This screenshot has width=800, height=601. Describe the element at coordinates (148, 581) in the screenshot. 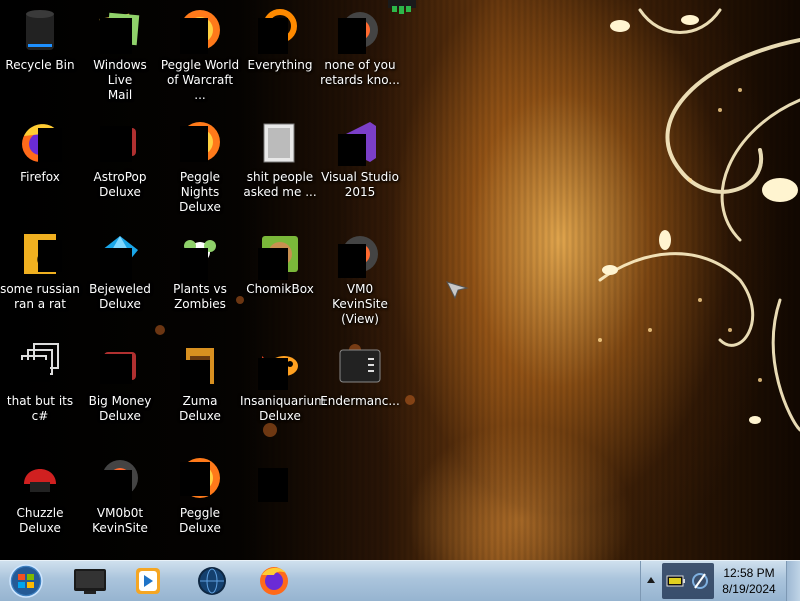

I see `media-player-icon` at that location.